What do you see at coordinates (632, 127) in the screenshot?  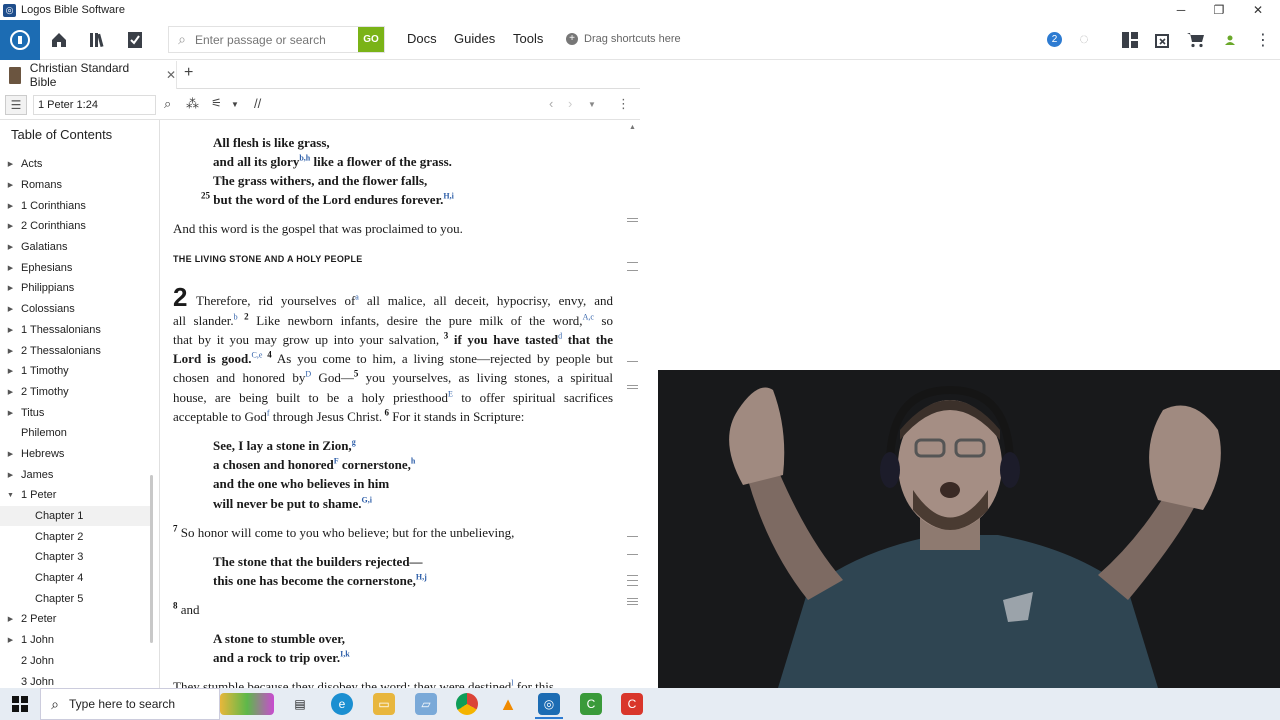 I see `scroll-up-icon: ▲` at bounding box center [632, 127].